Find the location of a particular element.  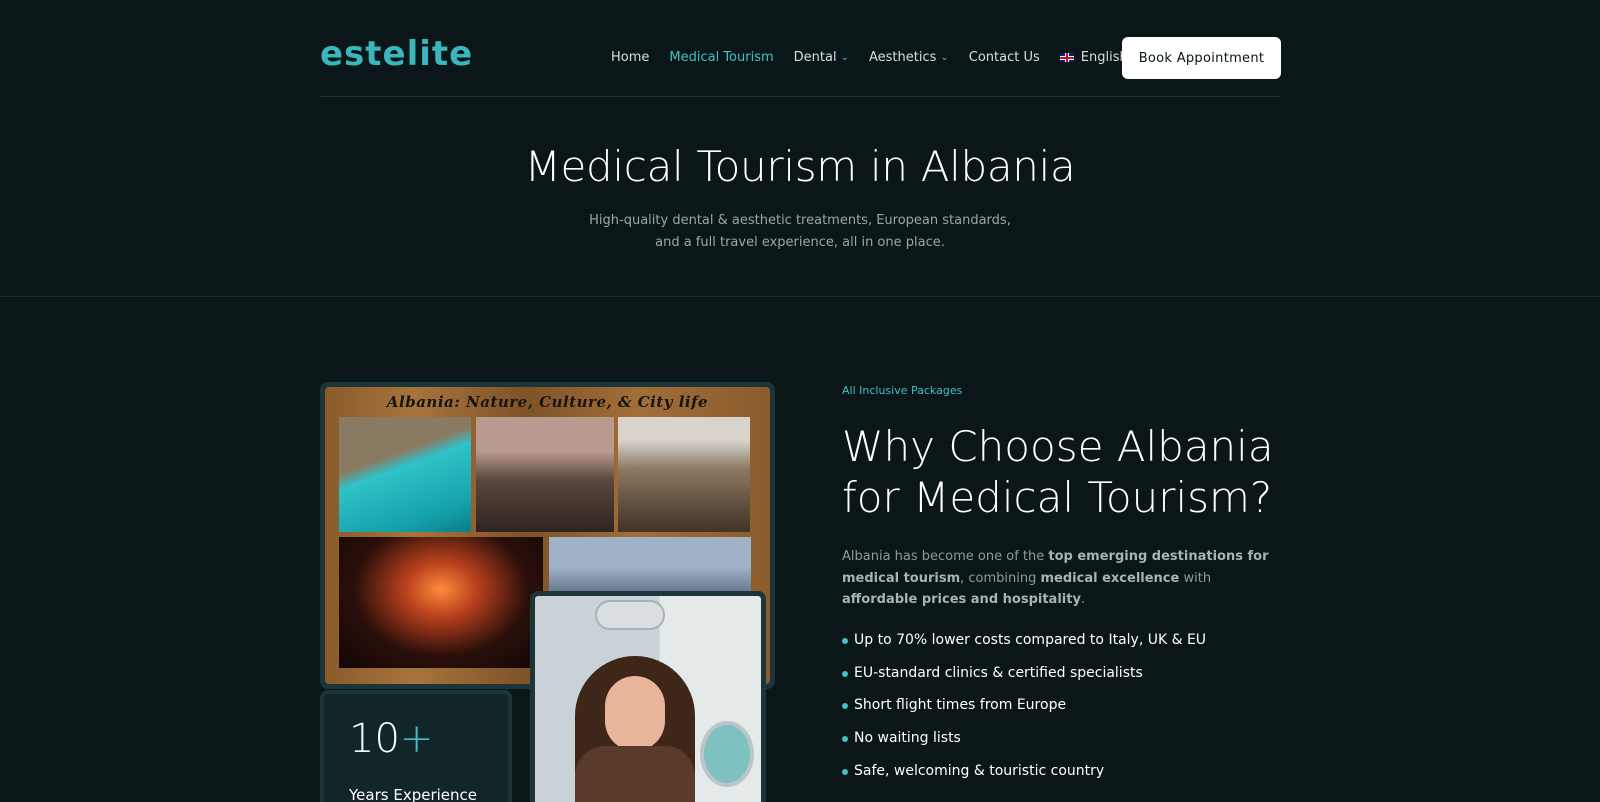

uk-flag-icon is located at coordinates (1066, 57).